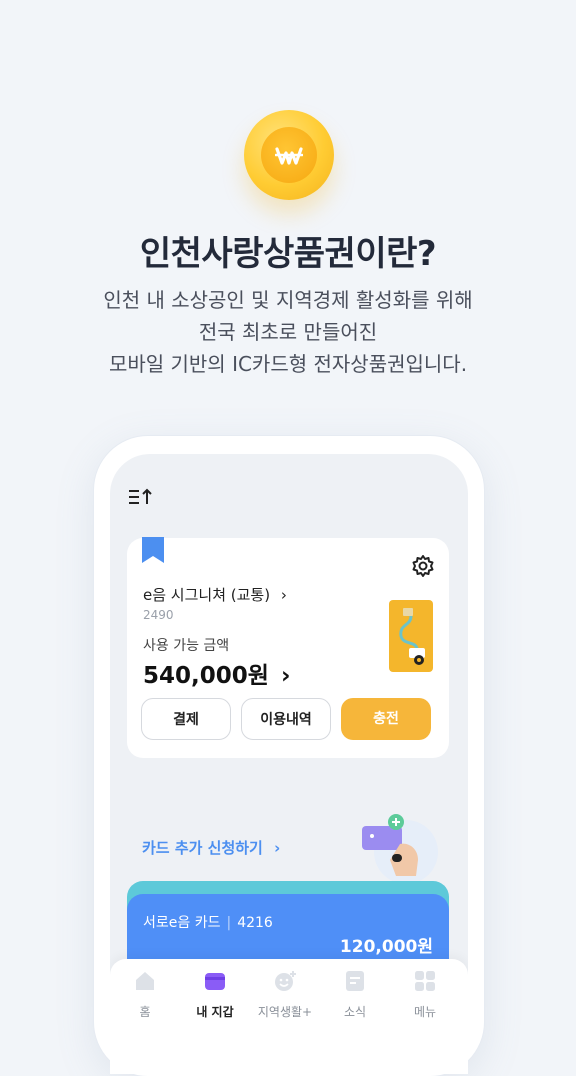 Image resolution: width=576 pixels, height=1076 pixels. What do you see at coordinates (186, 719) in the screenshot?
I see `pay-button: 결제` at bounding box center [186, 719].